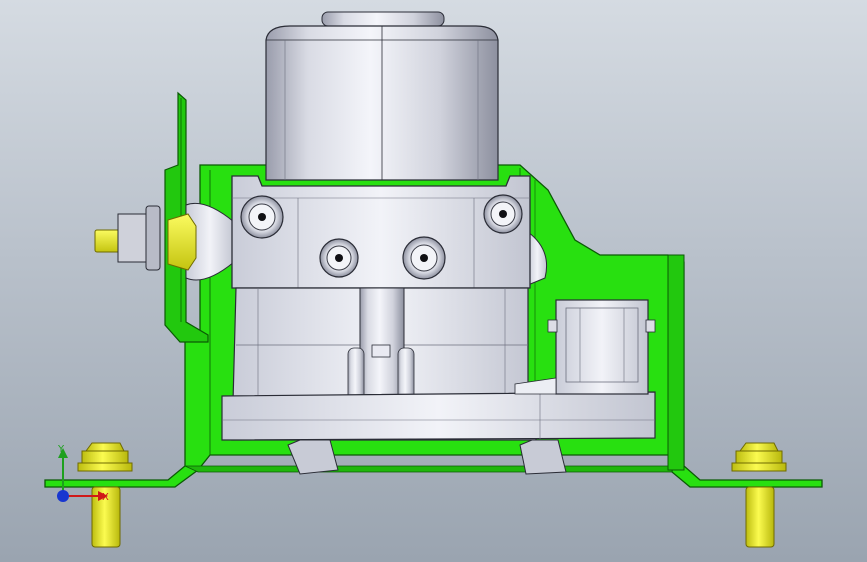 Image resolution: width=867 pixels, height=562 pixels. What do you see at coordinates (759, 495) in the screenshot?
I see `bottom-right-bolt` at bounding box center [759, 495].